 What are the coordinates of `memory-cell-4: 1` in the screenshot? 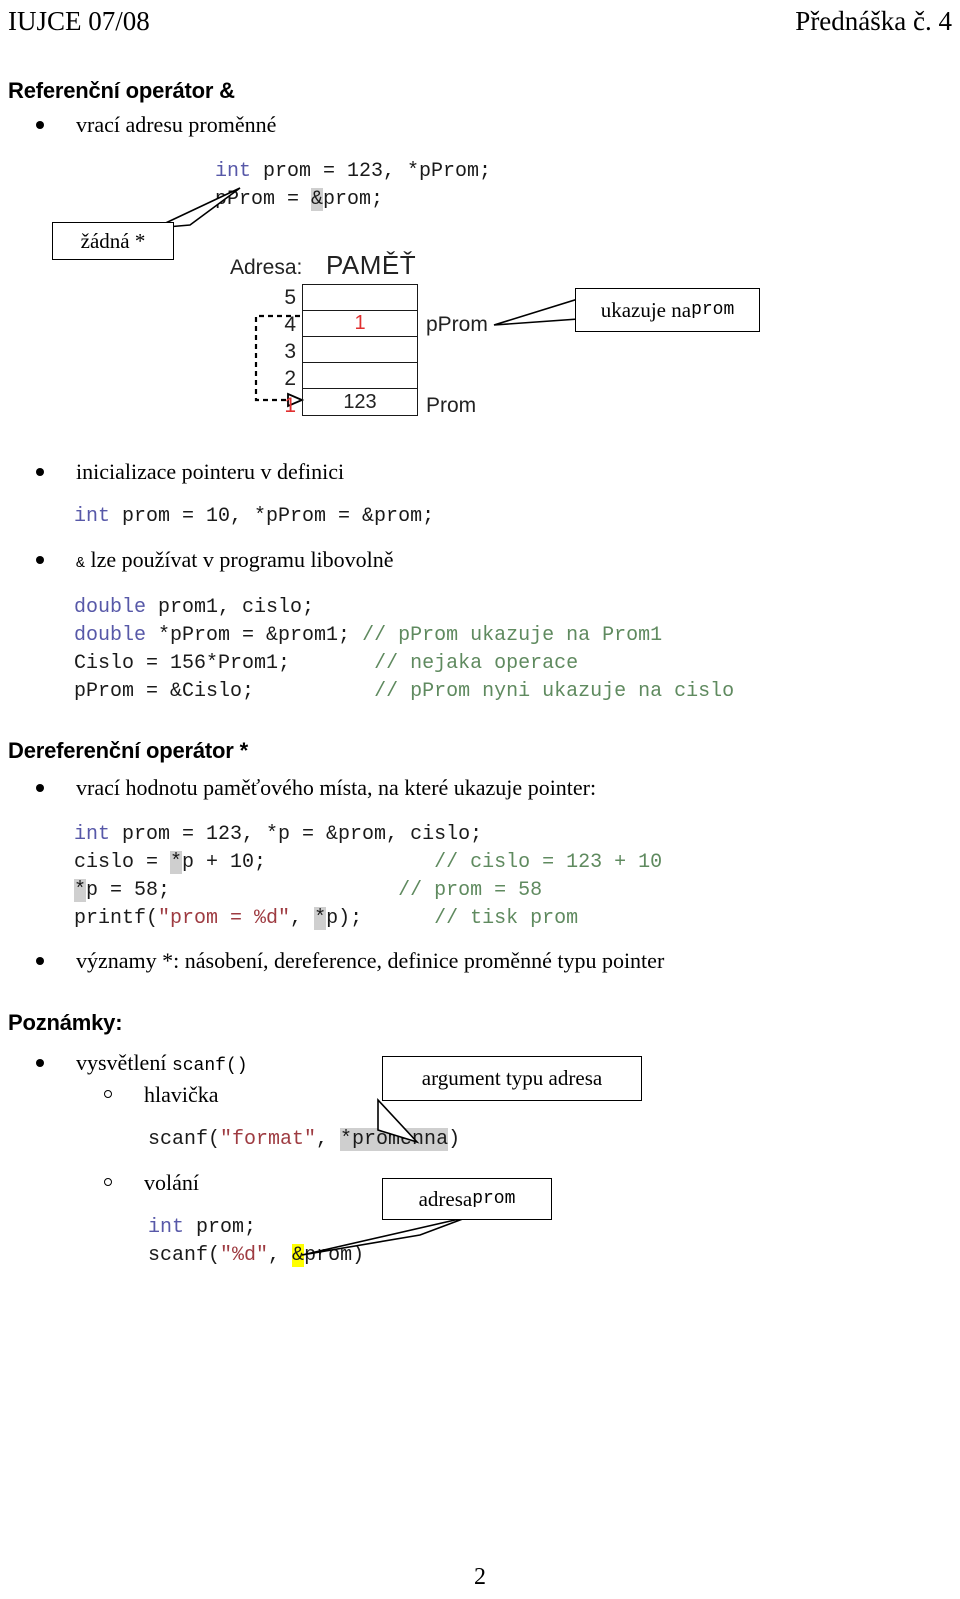 It's located at (360, 324).